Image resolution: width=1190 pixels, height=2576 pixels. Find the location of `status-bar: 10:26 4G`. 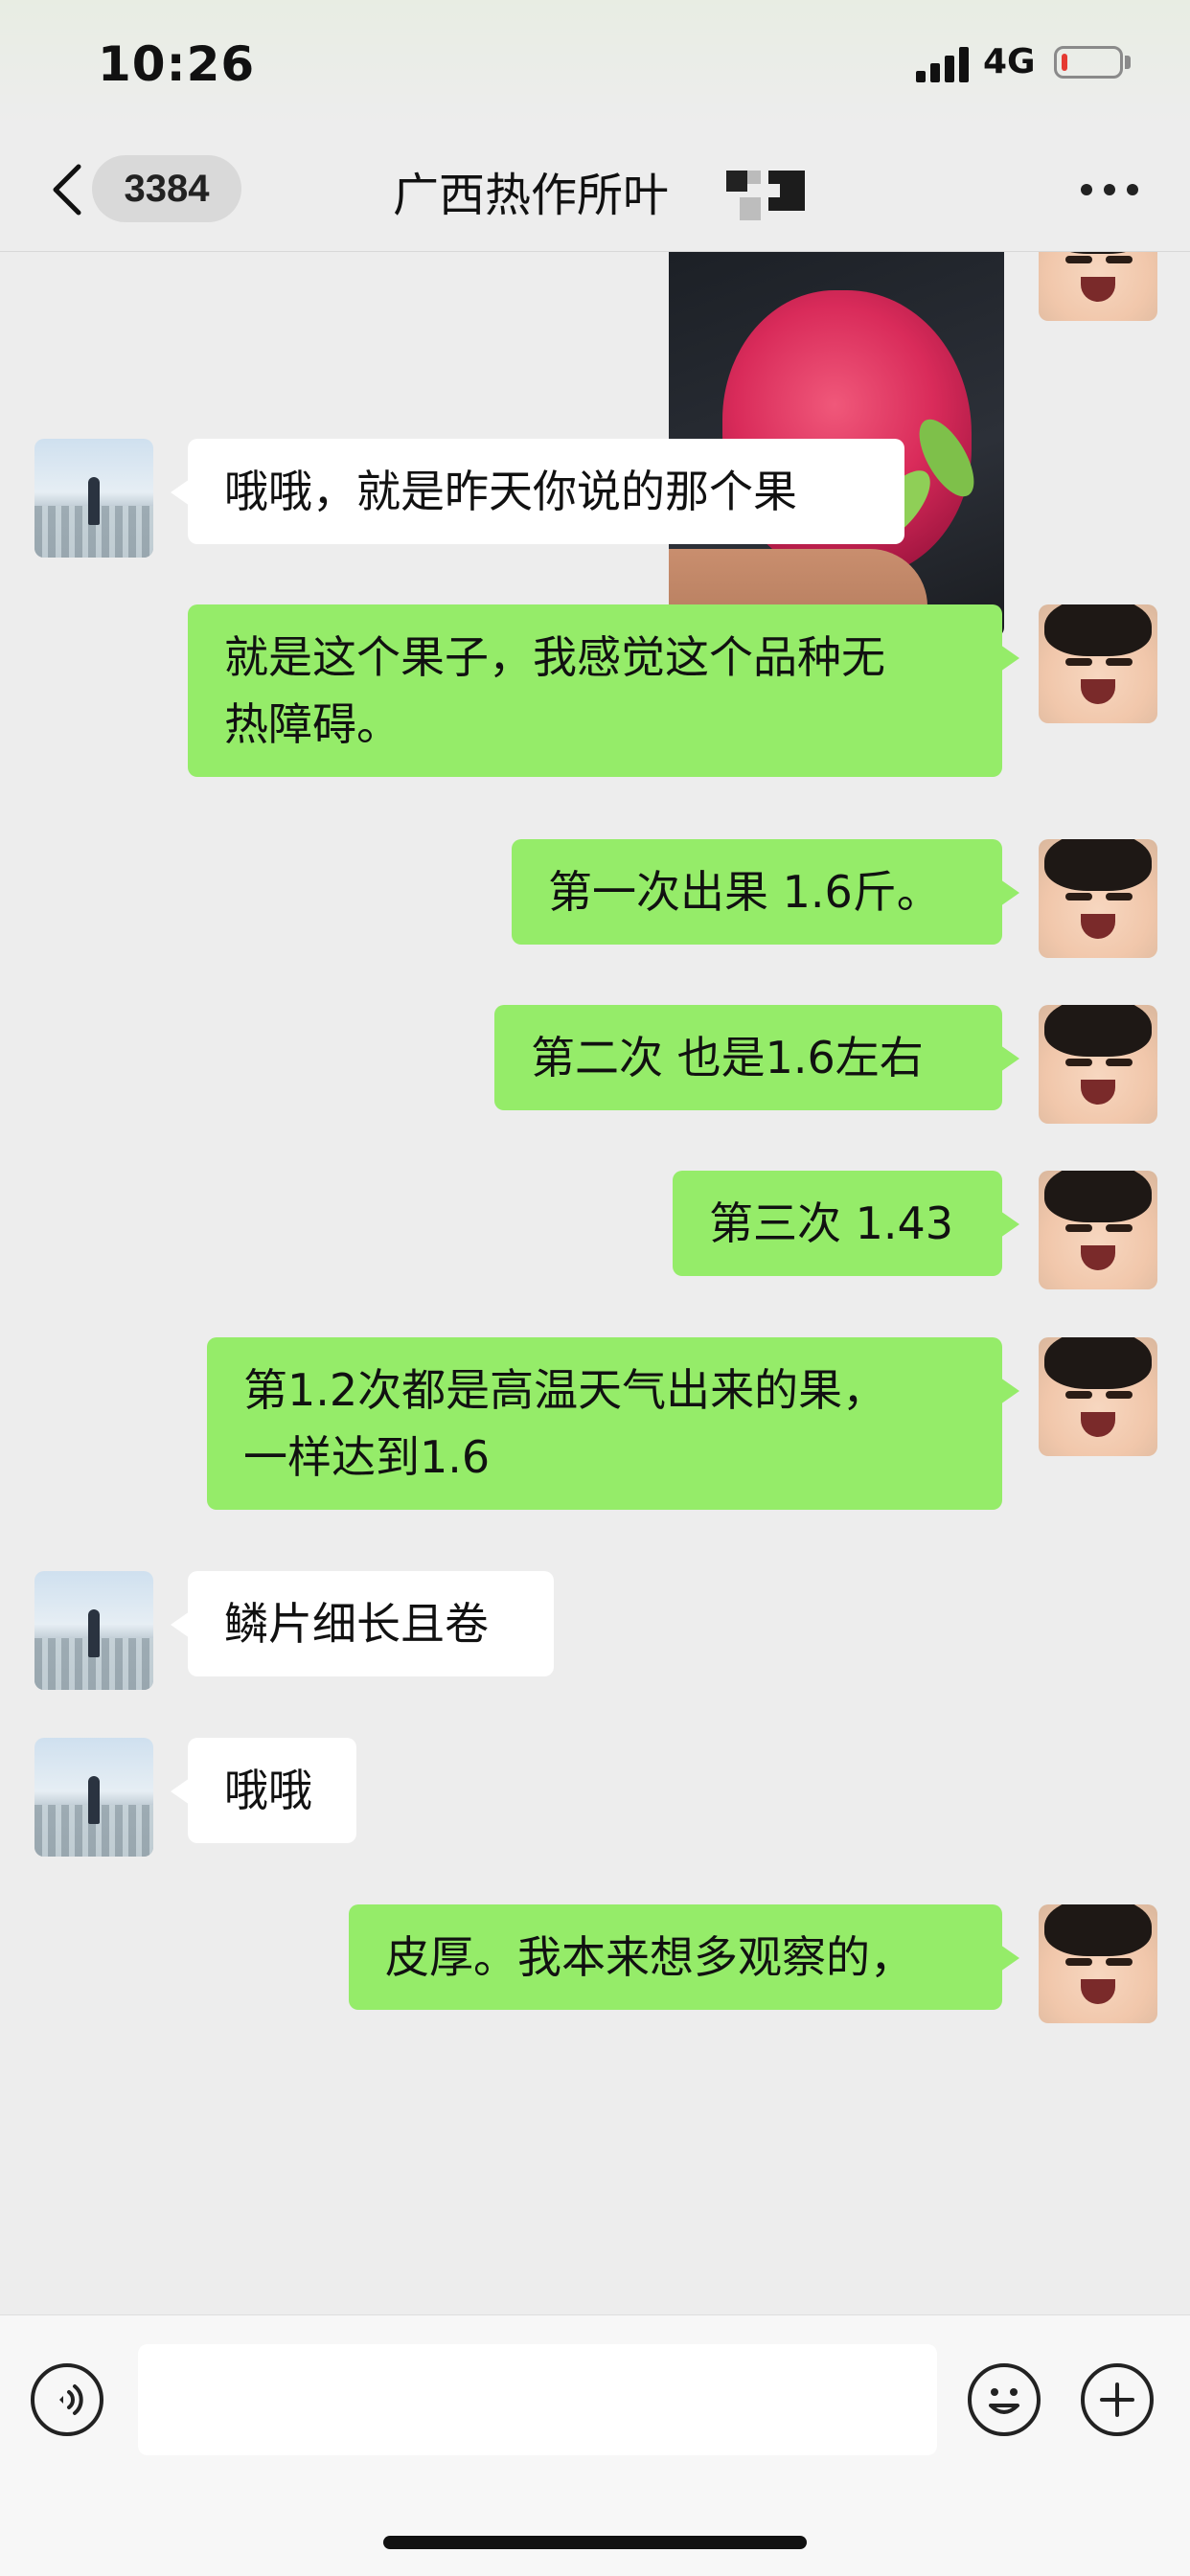

status-bar: 10:26 4G is located at coordinates (595, 62).